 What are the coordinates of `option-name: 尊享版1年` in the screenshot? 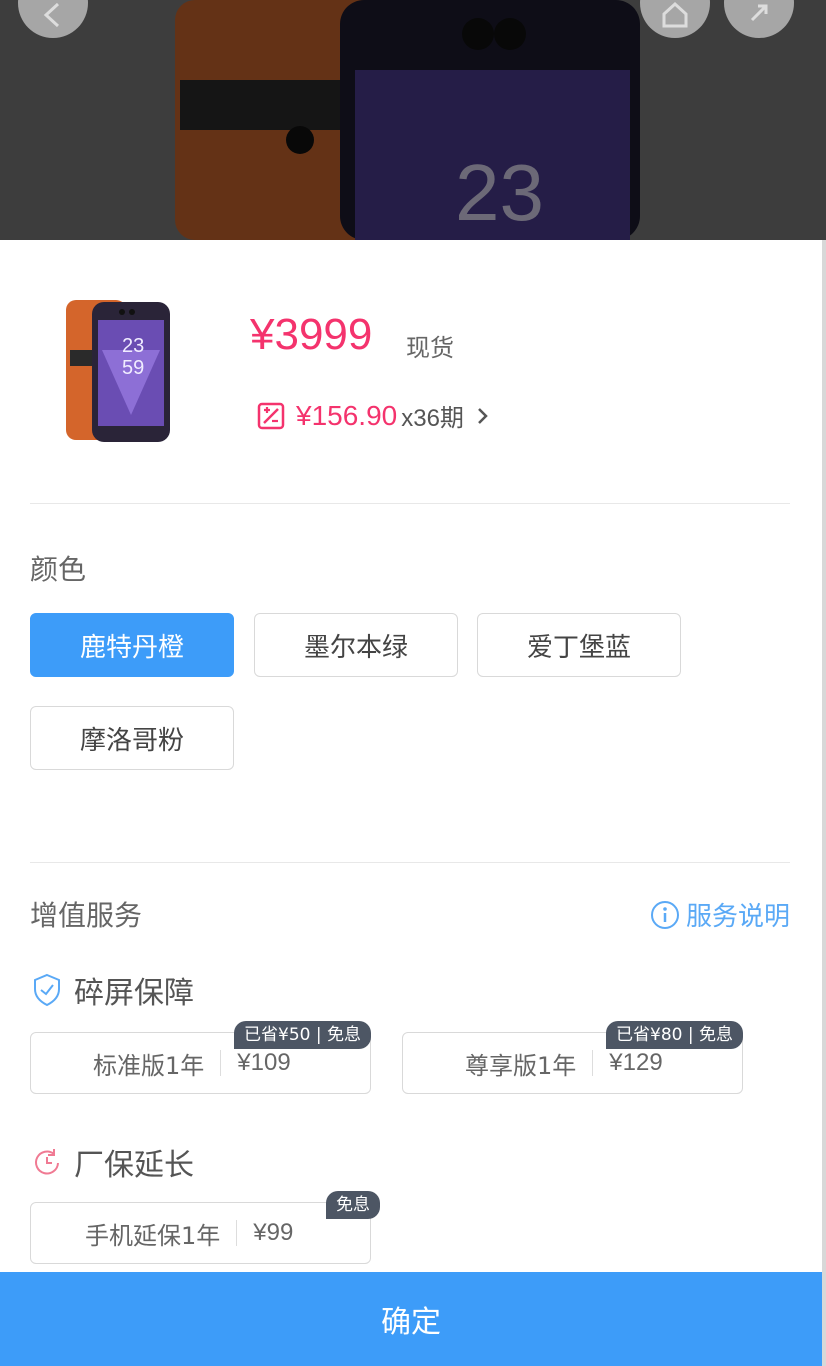 It's located at (521, 1065).